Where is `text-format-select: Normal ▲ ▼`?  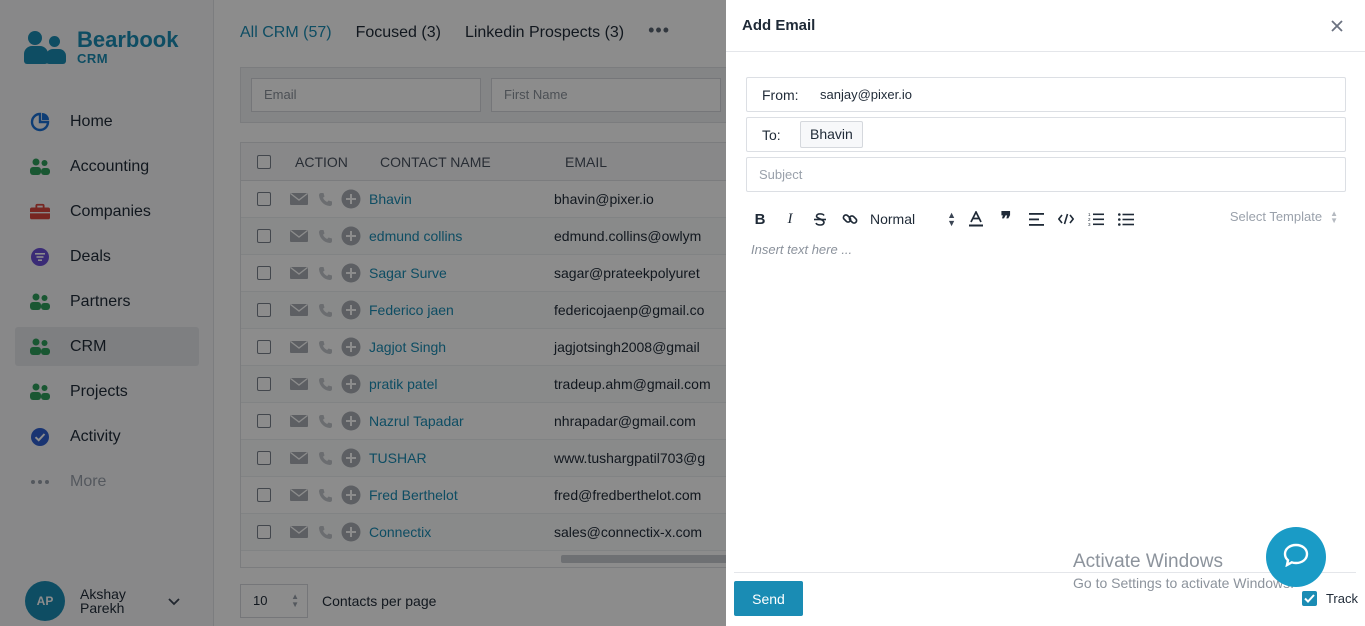
text-format-select: Normal ▲ ▼ is located at coordinates (913, 219).